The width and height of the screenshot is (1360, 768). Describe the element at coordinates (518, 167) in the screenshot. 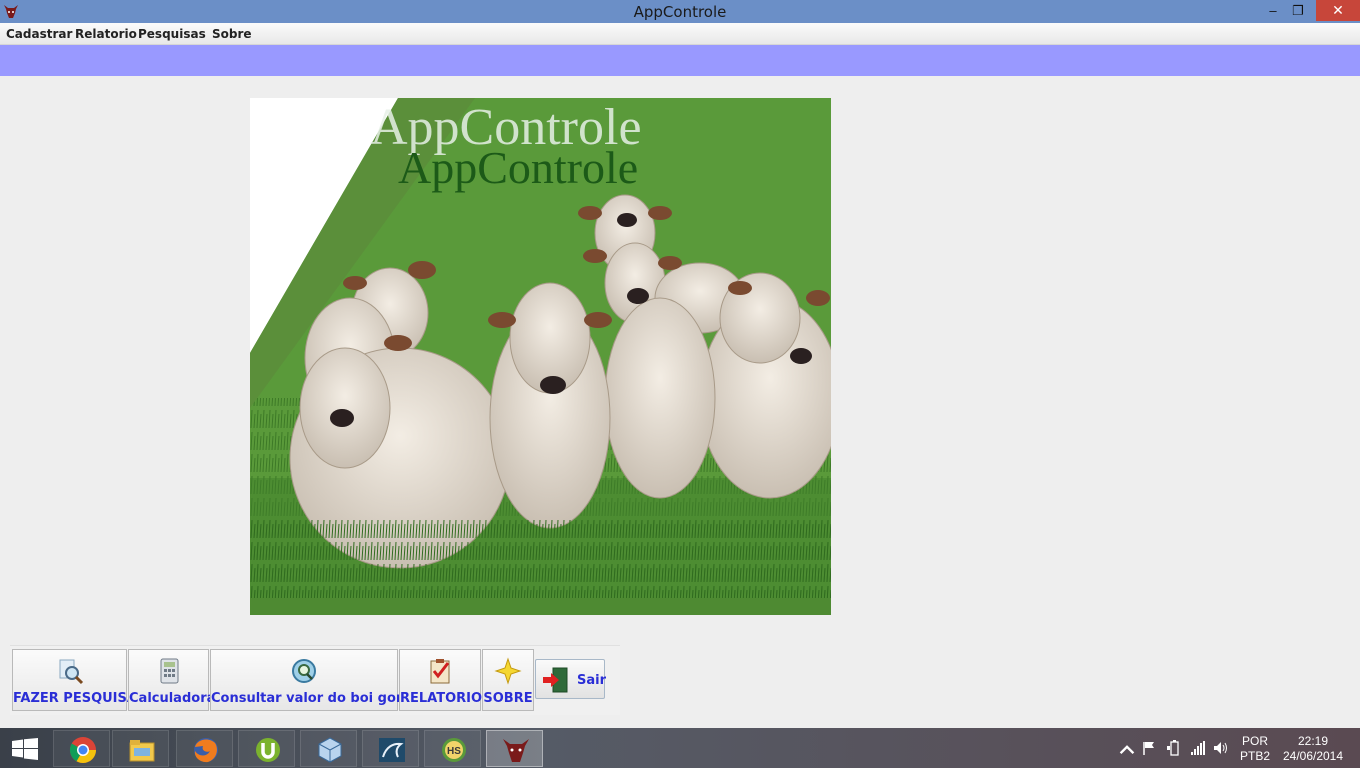

I see `brand-title-shadow: AppControle` at that location.